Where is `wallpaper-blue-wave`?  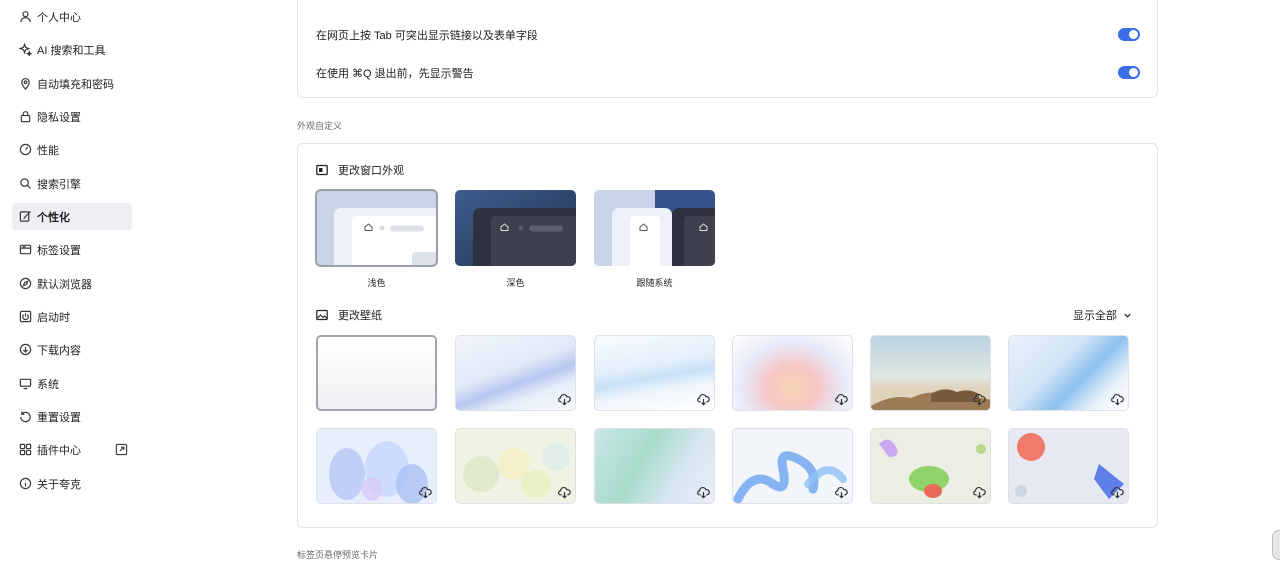
wallpaper-blue-wave is located at coordinates (515, 373).